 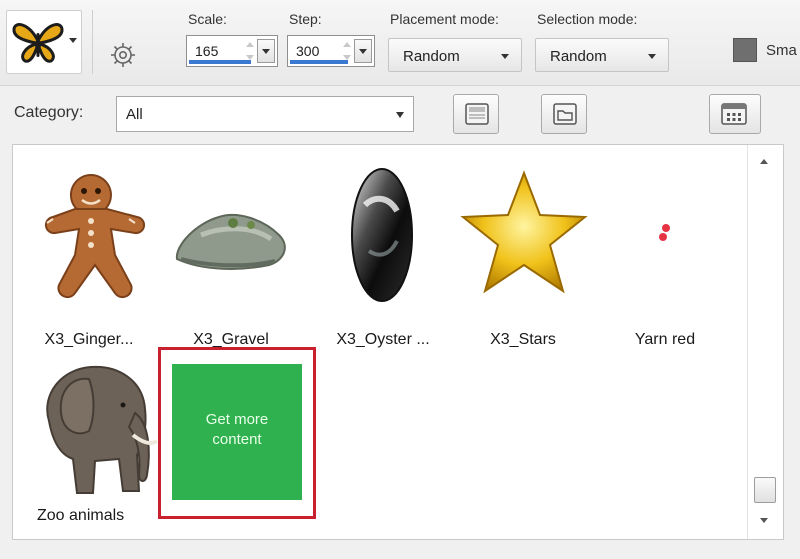 I want to click on picture-tube-picker, so click(x=44, y=42).